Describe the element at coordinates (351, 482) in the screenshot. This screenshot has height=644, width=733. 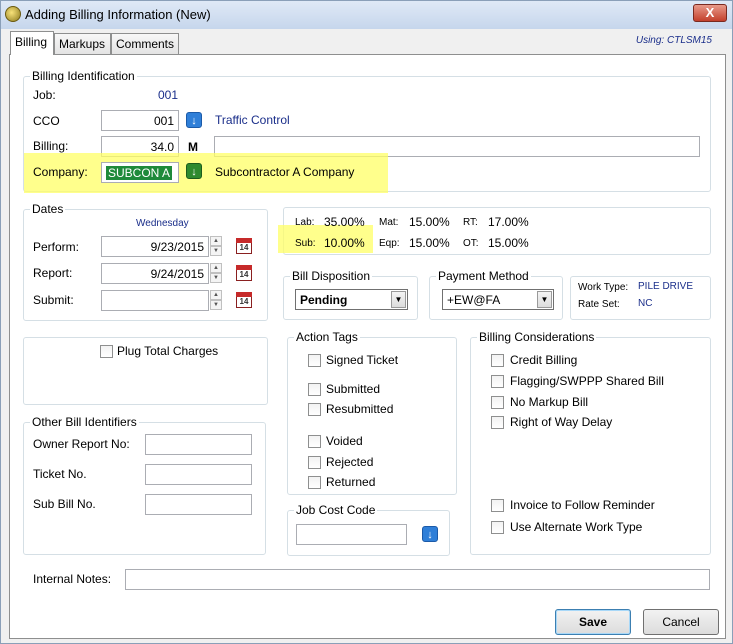
I see `returned-label: Returned` at that location.